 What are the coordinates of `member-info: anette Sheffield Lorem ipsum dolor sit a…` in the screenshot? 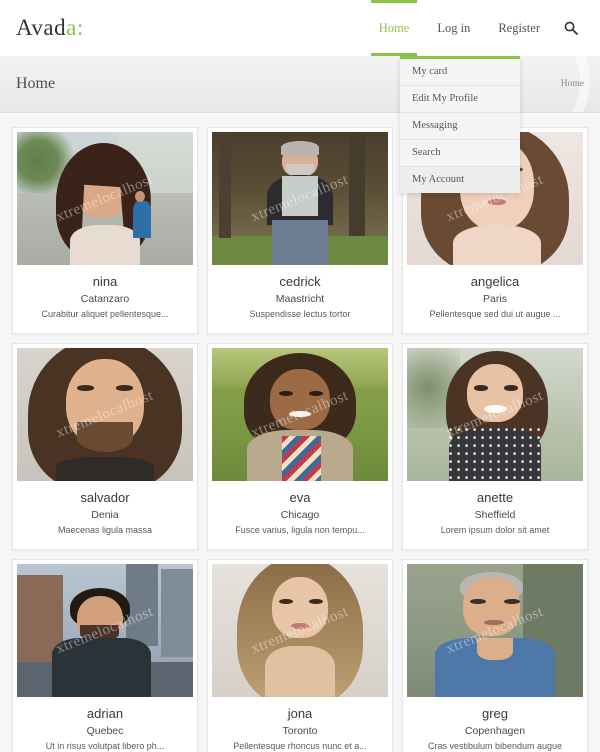 It's located at (495, 515).